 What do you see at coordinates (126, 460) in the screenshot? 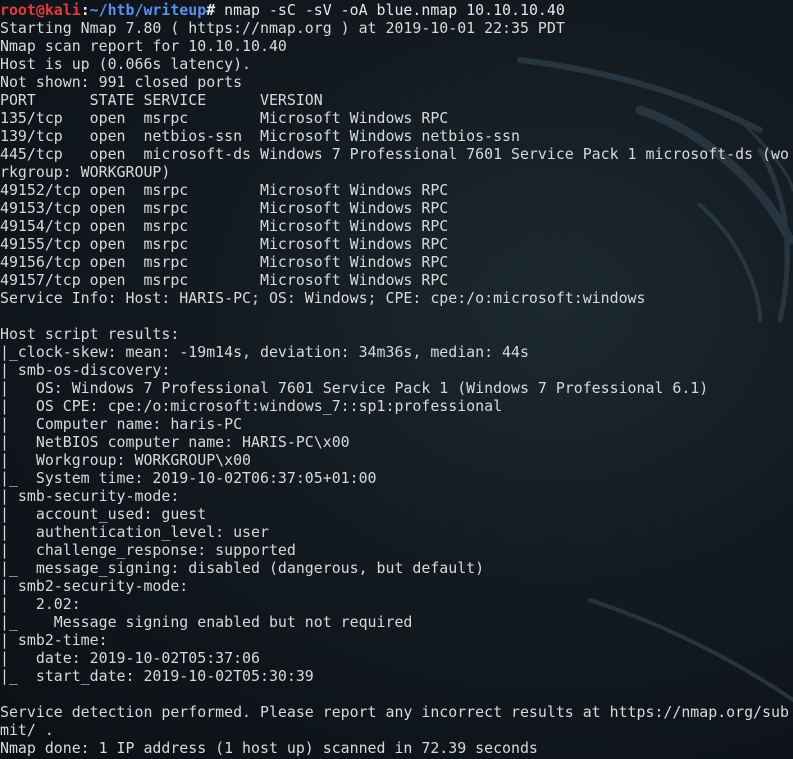
I see `script-output-line: | Workgroup: WORKGROUP\x00` at bounding box center [126, 460].